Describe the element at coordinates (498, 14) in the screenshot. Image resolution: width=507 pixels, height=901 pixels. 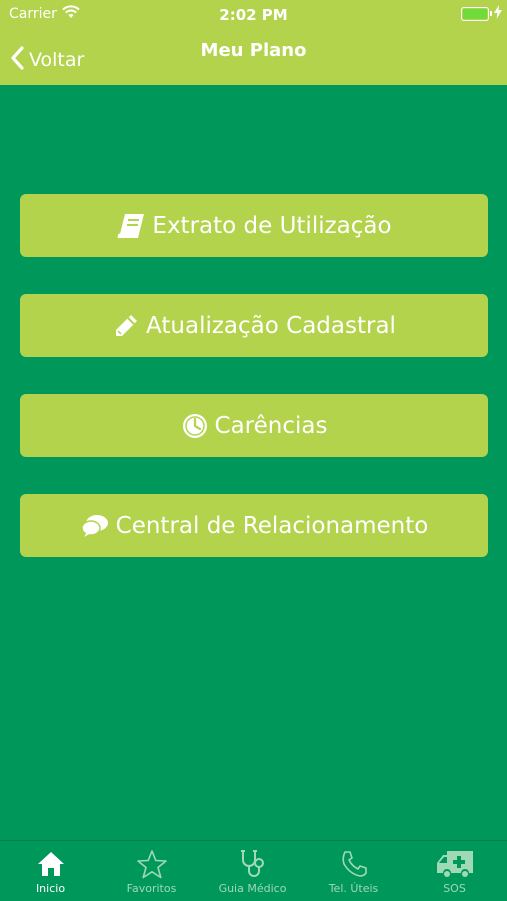
I see `charging-bolt-icon` at that location.